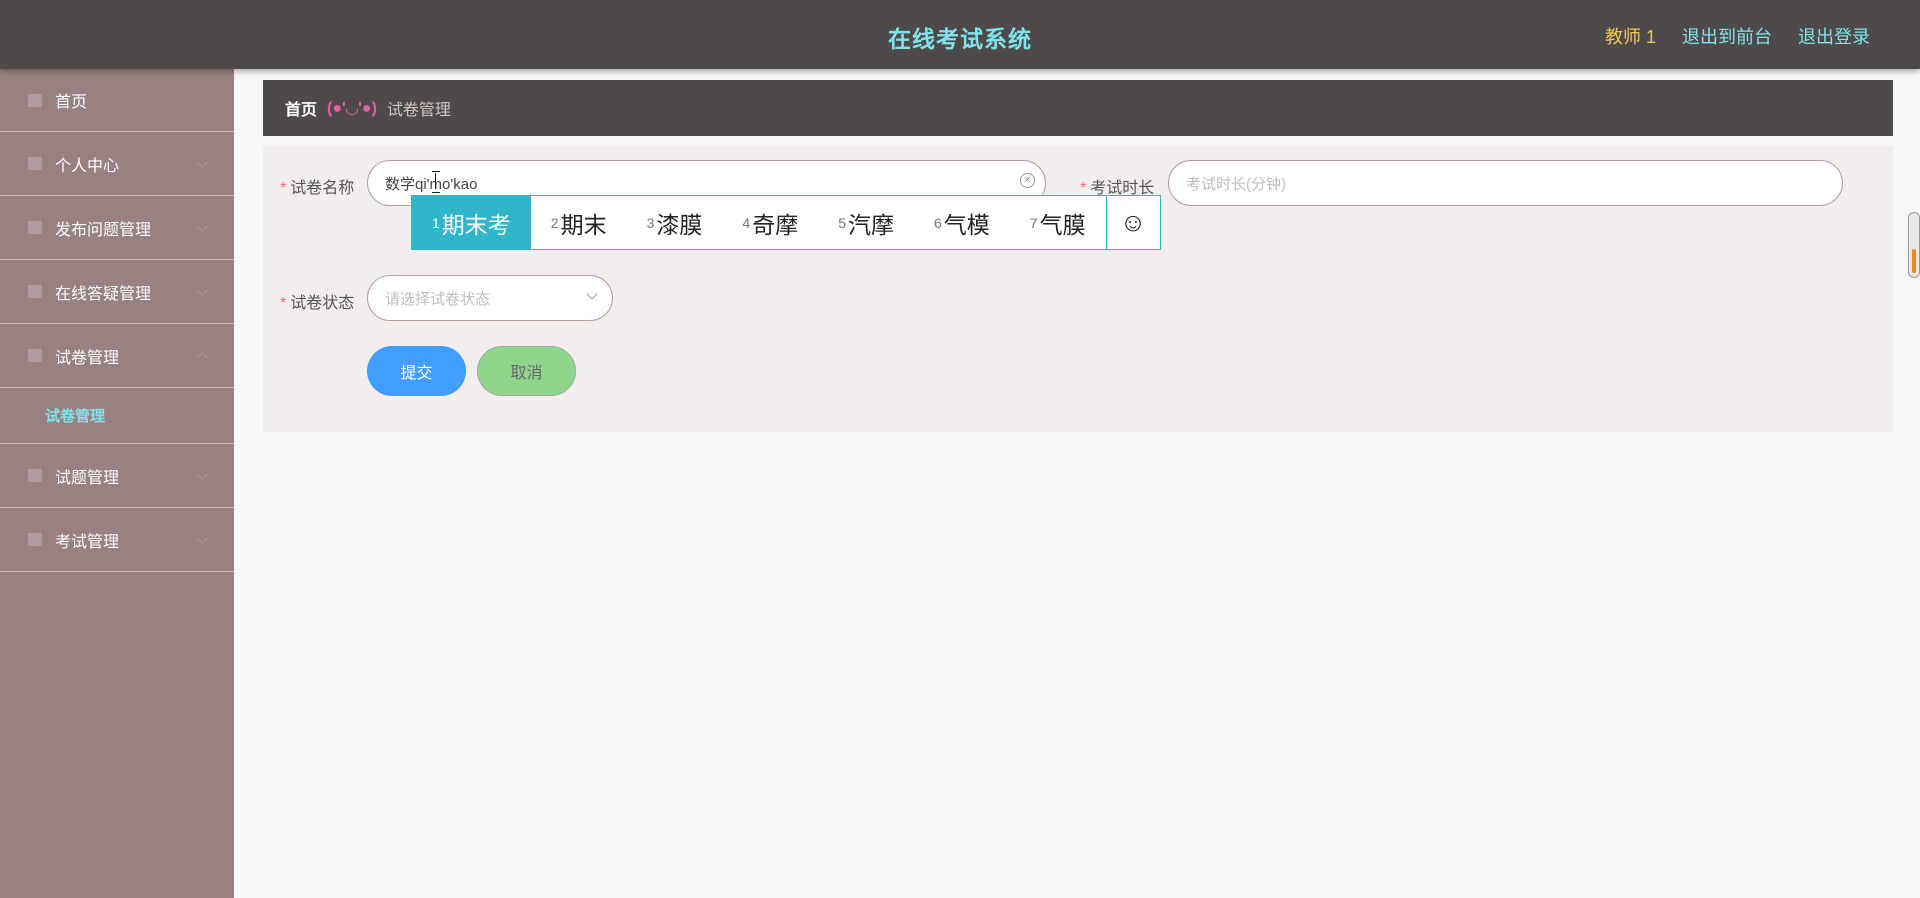 This screenshot has height=898, width=1920. I want to click on ime-candidate: 3 漆膜, so click(675, 222).